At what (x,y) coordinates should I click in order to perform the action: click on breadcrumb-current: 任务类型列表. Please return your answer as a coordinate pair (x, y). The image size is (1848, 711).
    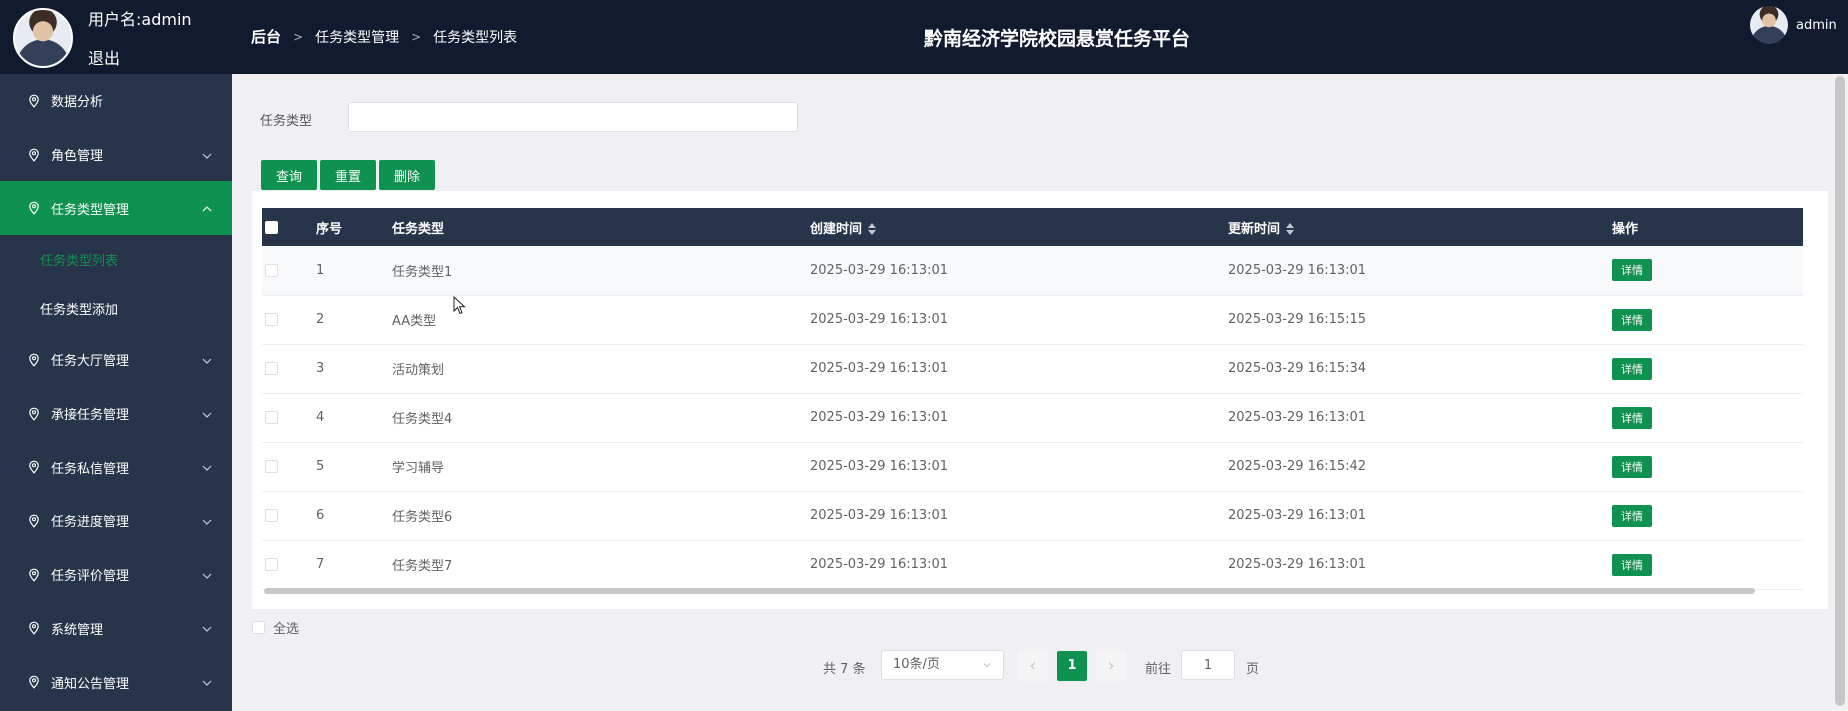
    Looking at the image, I should click on (475, 37).